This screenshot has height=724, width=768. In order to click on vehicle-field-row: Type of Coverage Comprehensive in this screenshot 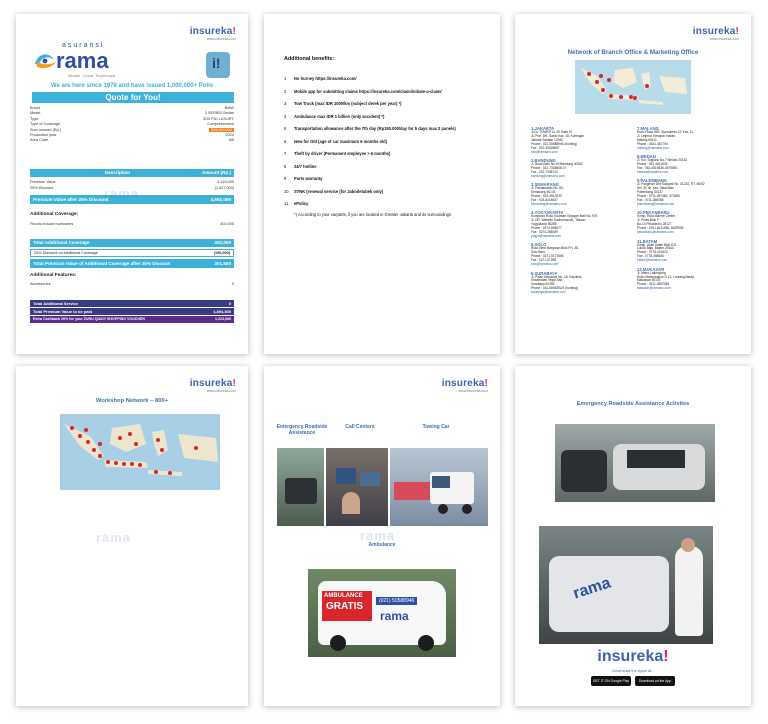, I will do `click(132, 124)`.